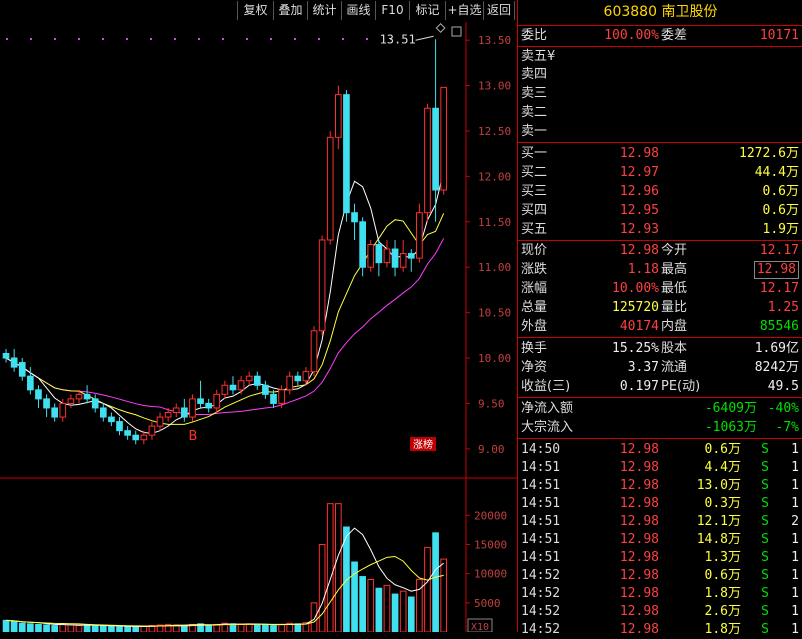  What do you see at coordinates (660, 270) in the screenshot?
I see `quote-row: 涨跌 1.18 最高 12.98` at bounding box center [660, 270].